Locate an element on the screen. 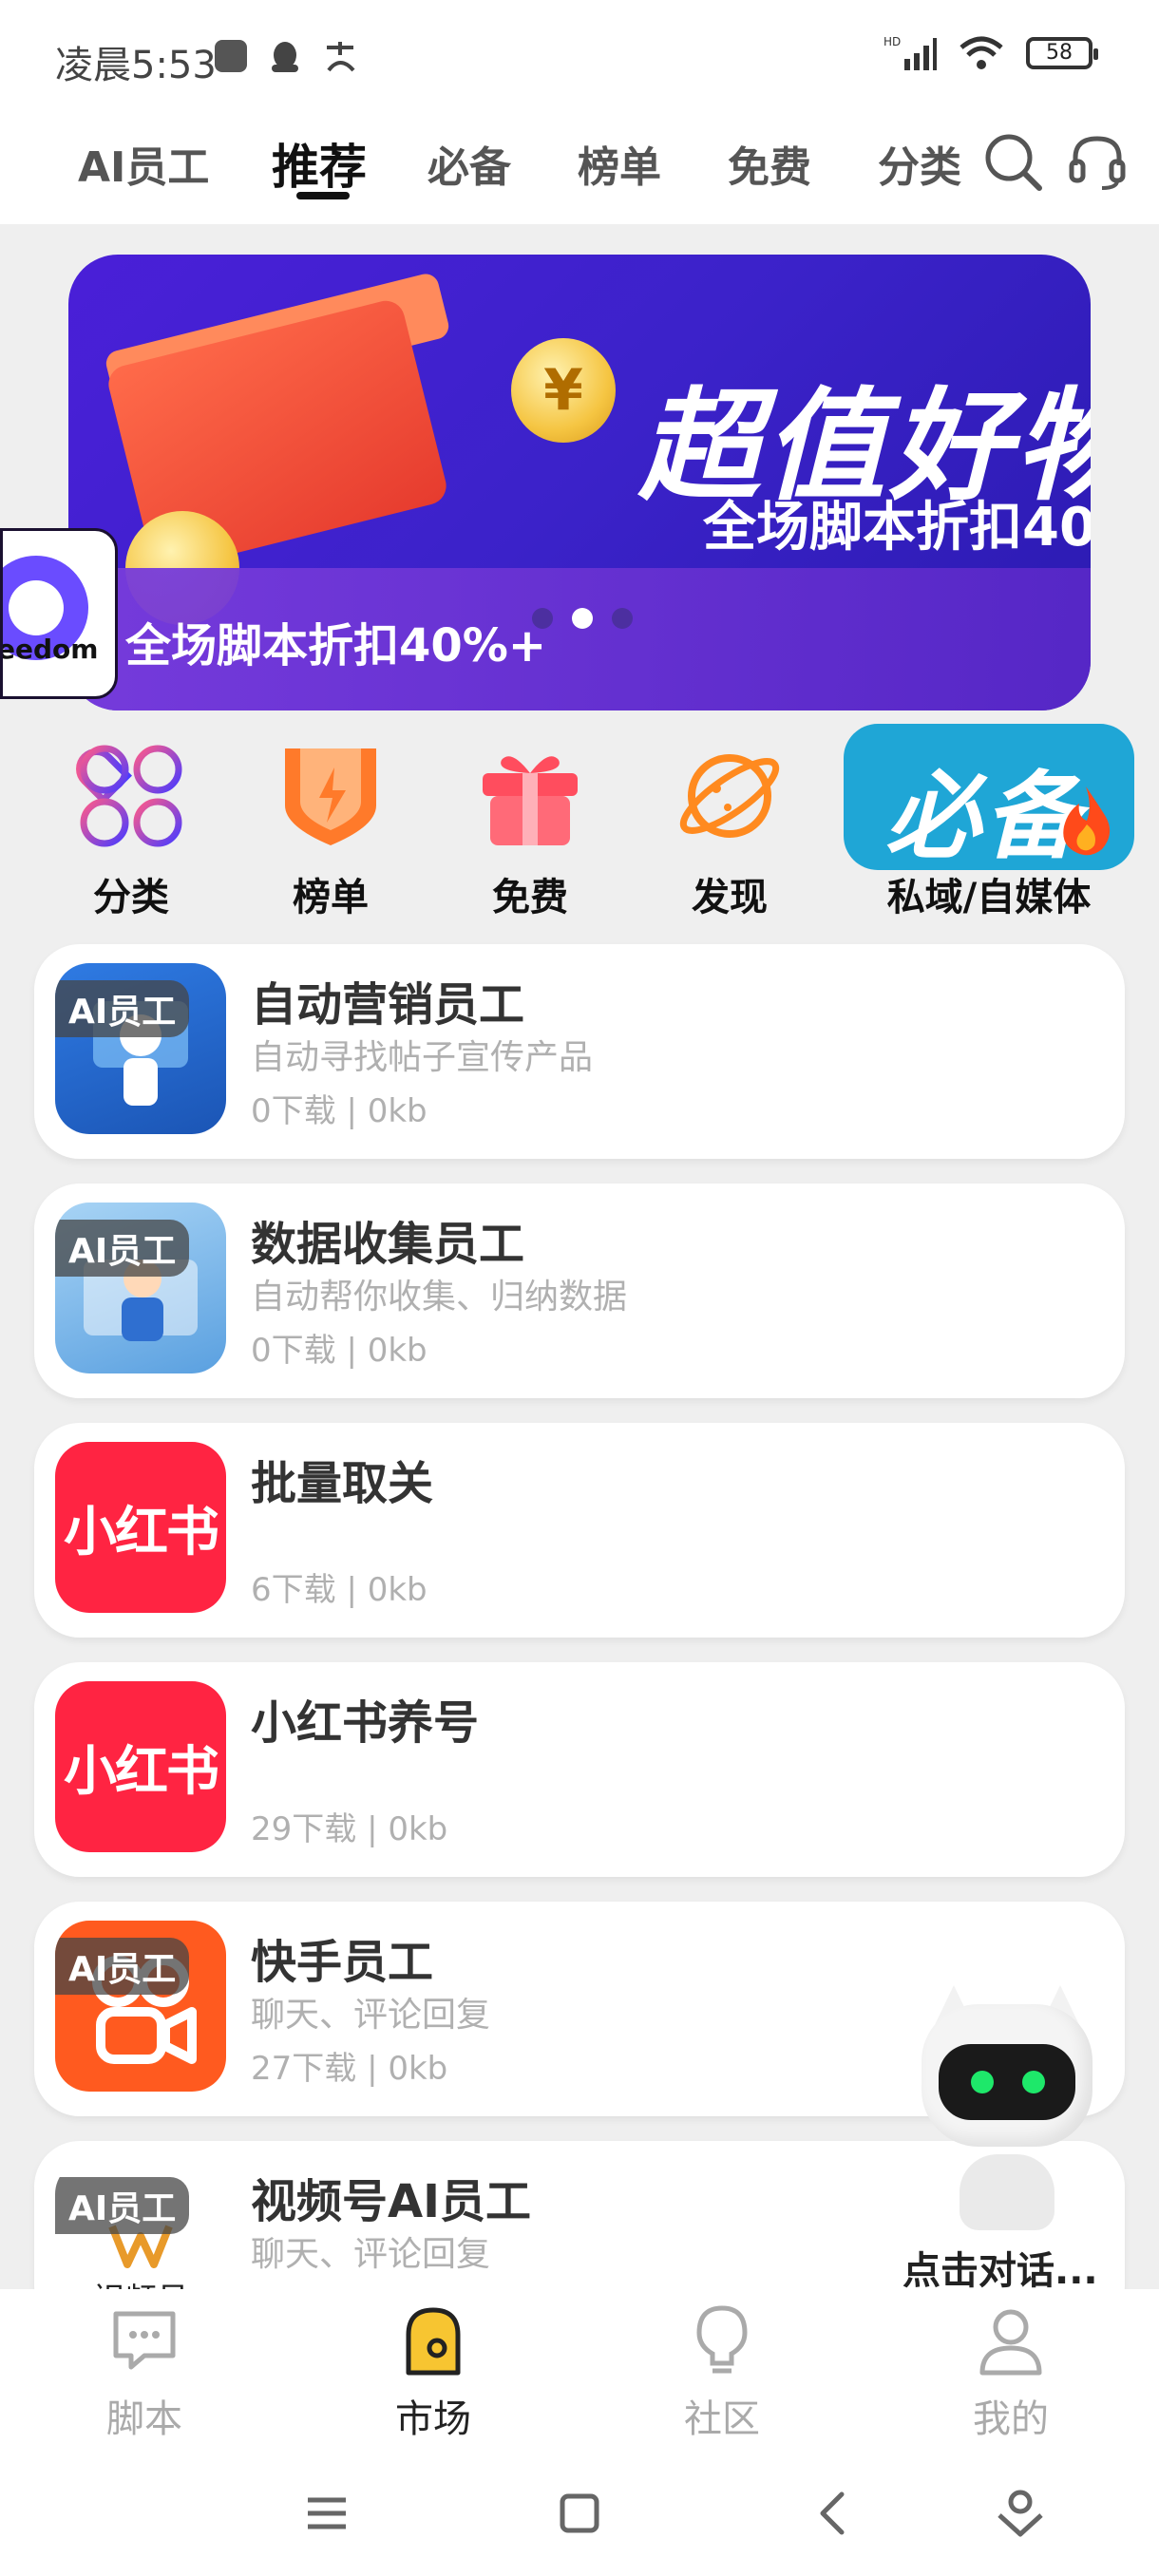 The width and height of the screenshot is (1159, 2576). nav-scripts: 脚本 is located at coordinates (144, 2372).